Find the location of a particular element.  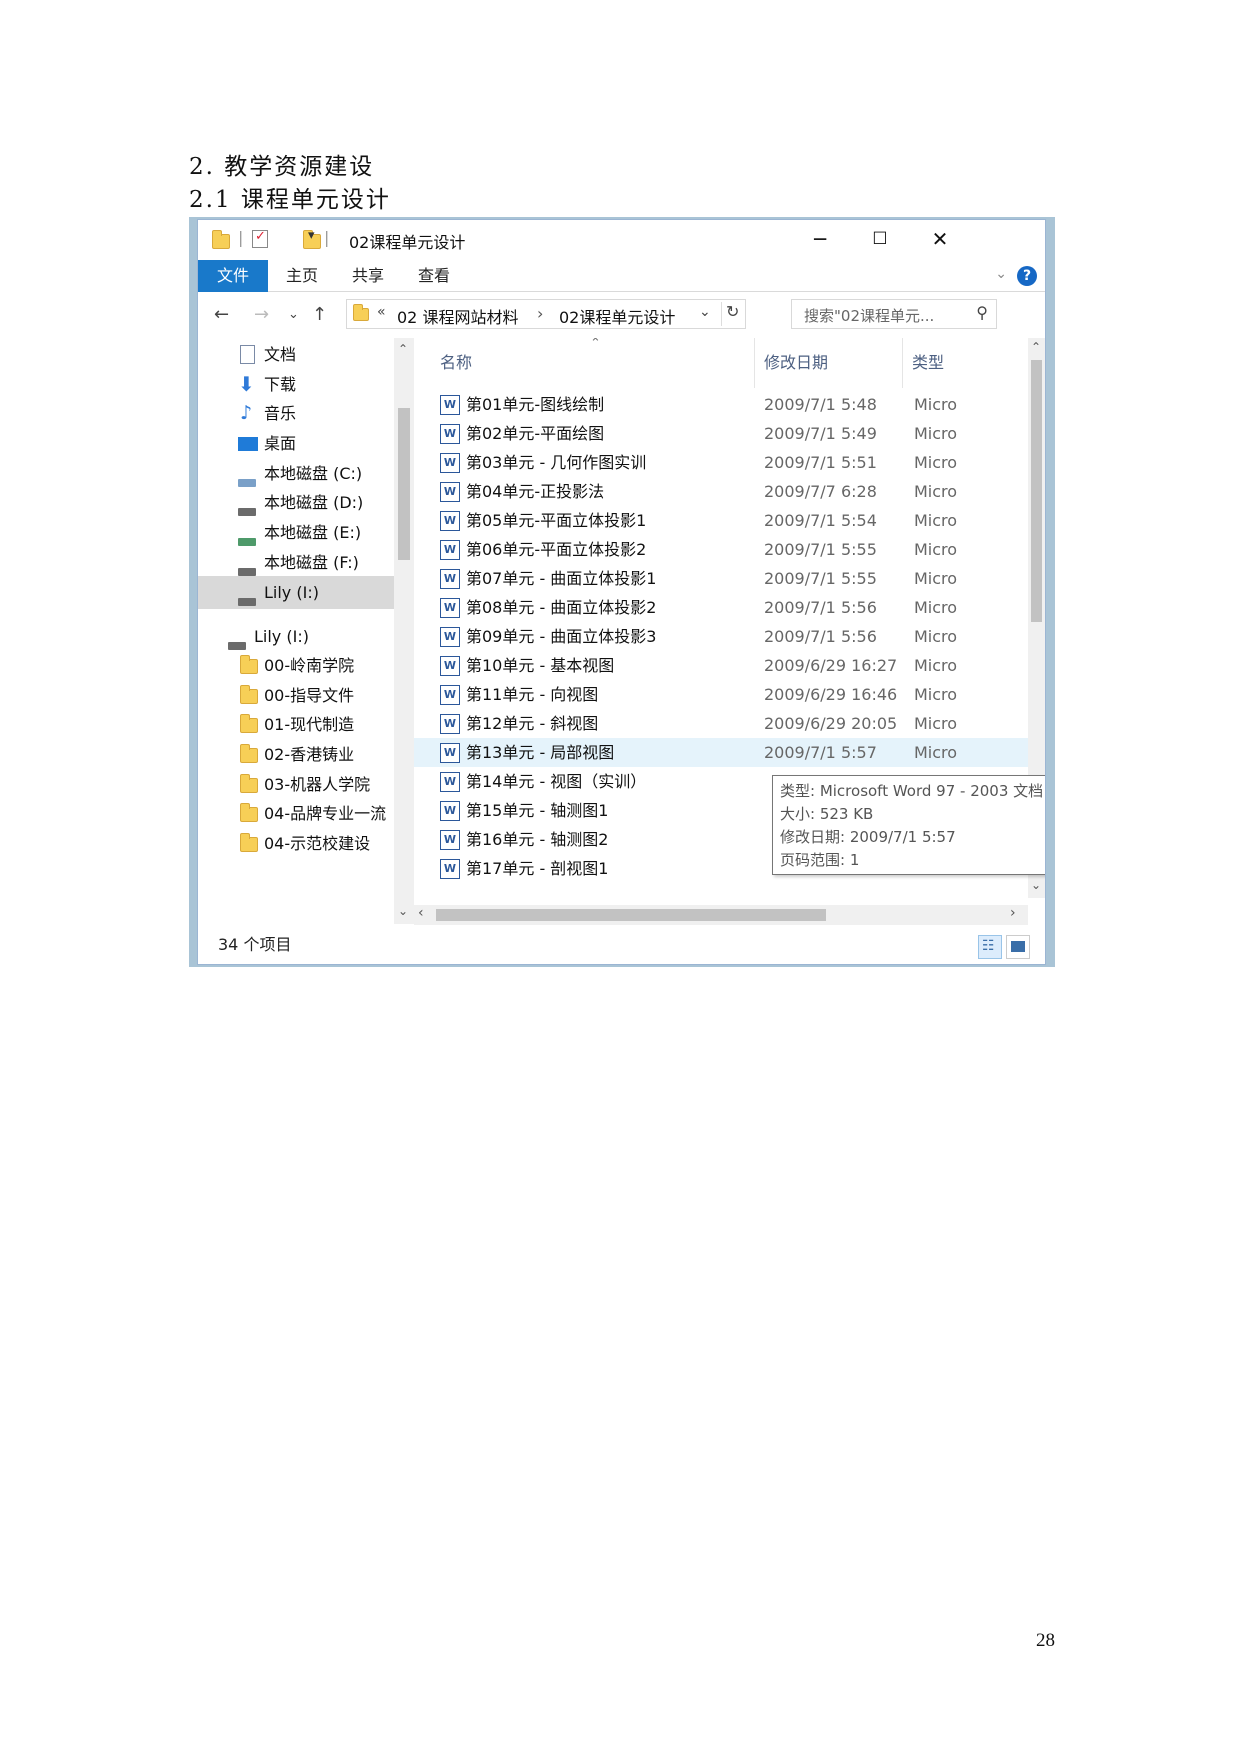

address-dropdown-icon: ⌄ is located at coordinates (705, 312).